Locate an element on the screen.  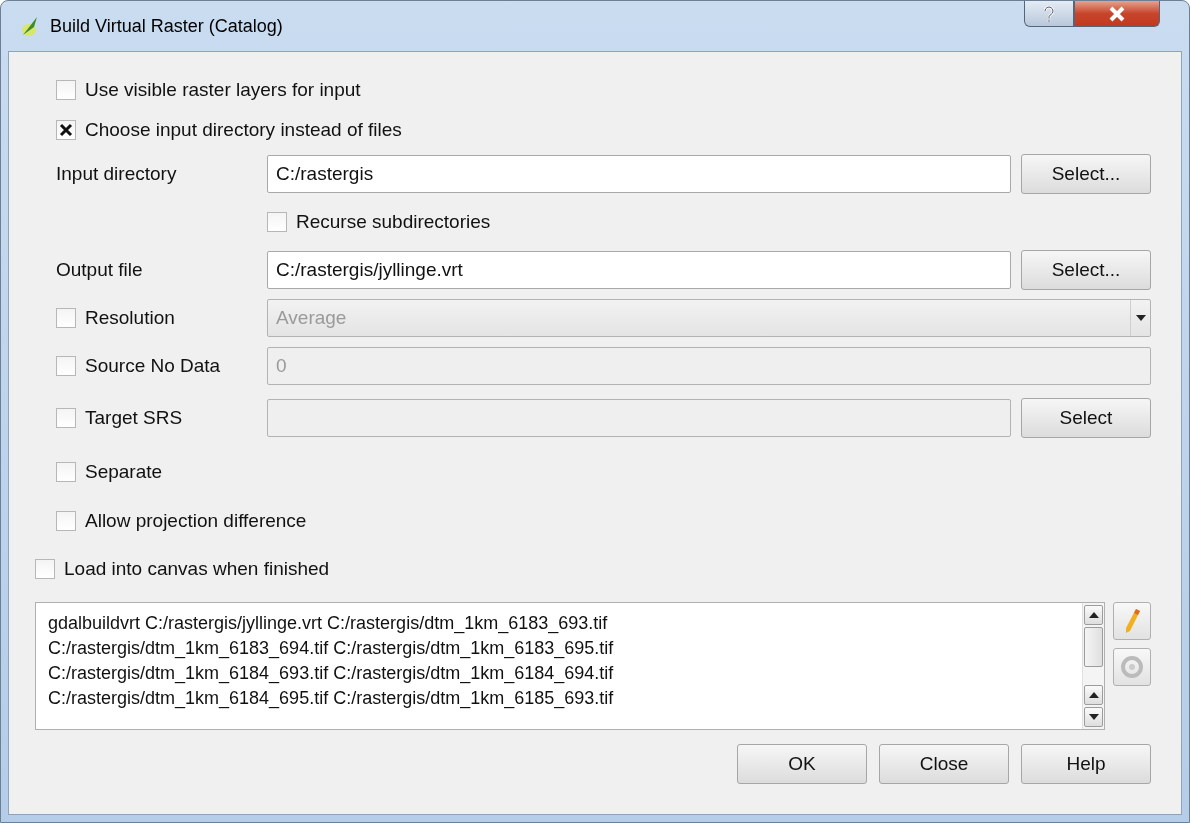
checkbox-label: Use visible raster layers for input is located at coordinates (223, 90).